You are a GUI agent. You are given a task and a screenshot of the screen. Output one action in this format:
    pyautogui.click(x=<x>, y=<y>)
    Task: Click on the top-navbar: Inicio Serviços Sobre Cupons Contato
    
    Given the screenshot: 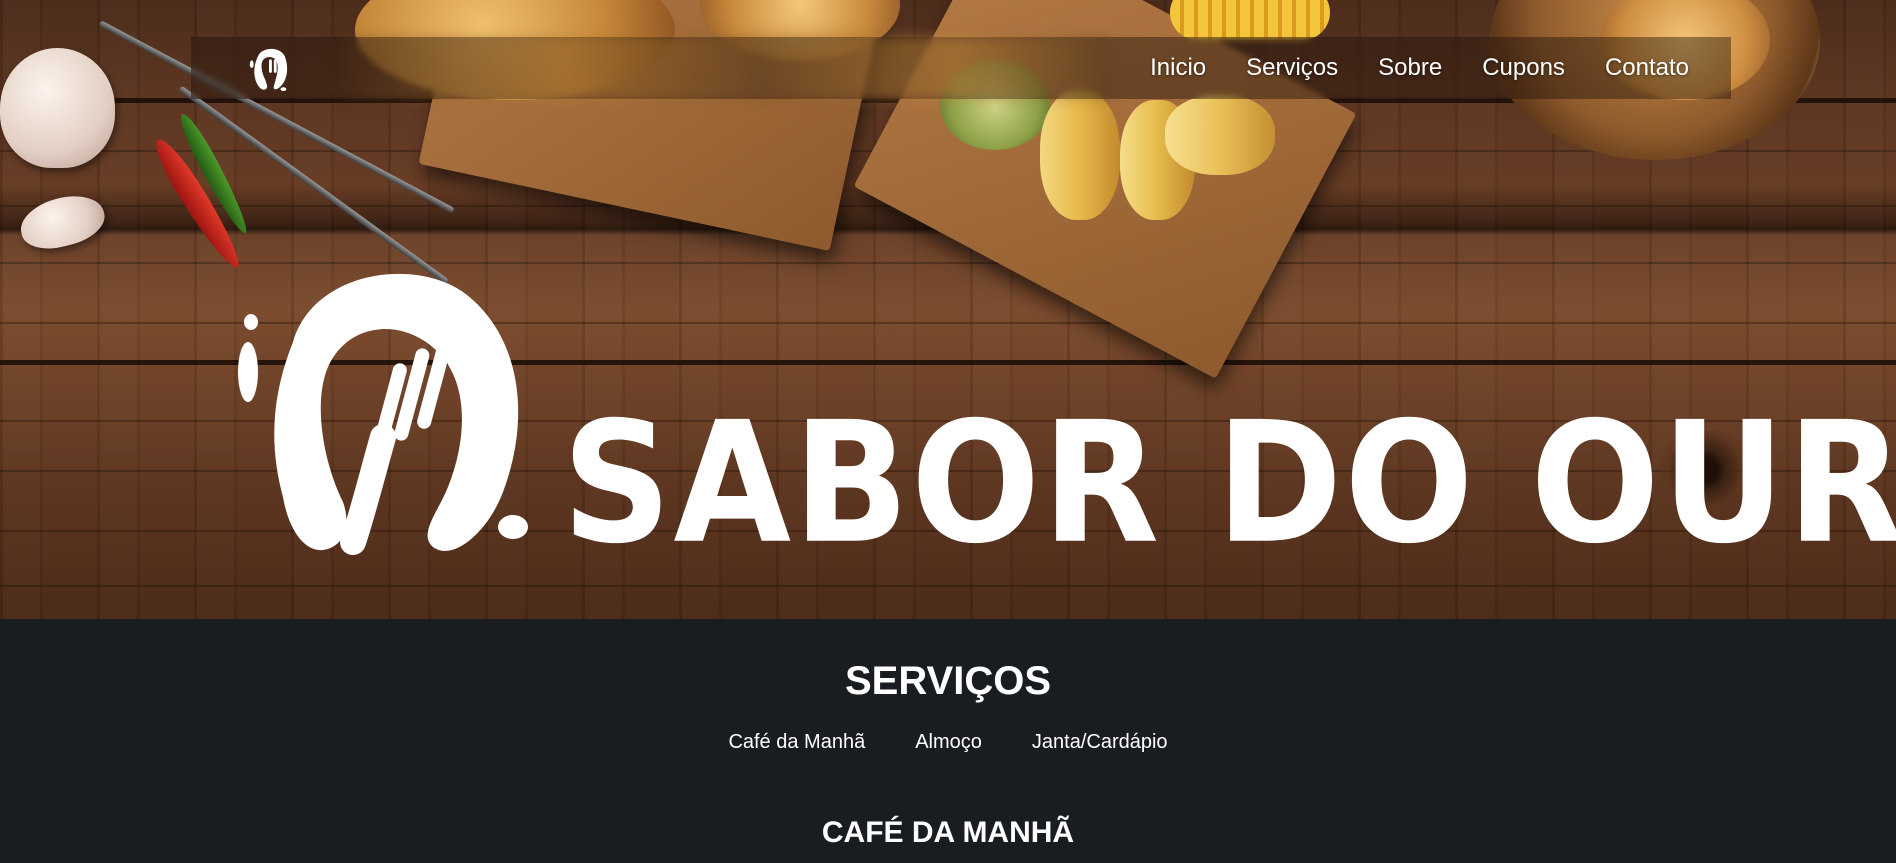 What is the action you would take?
    pyautogui.click(x=961, y=68)
    